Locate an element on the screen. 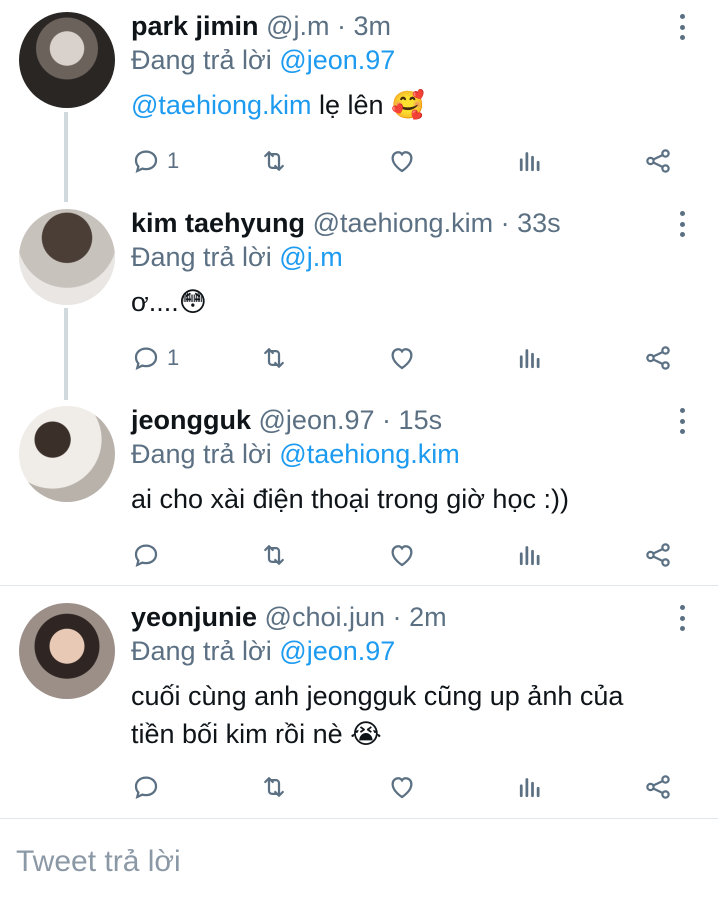 This screenshot has height=906, width=718. body-text: ơ....😳 is located at coordinates (169, 302).